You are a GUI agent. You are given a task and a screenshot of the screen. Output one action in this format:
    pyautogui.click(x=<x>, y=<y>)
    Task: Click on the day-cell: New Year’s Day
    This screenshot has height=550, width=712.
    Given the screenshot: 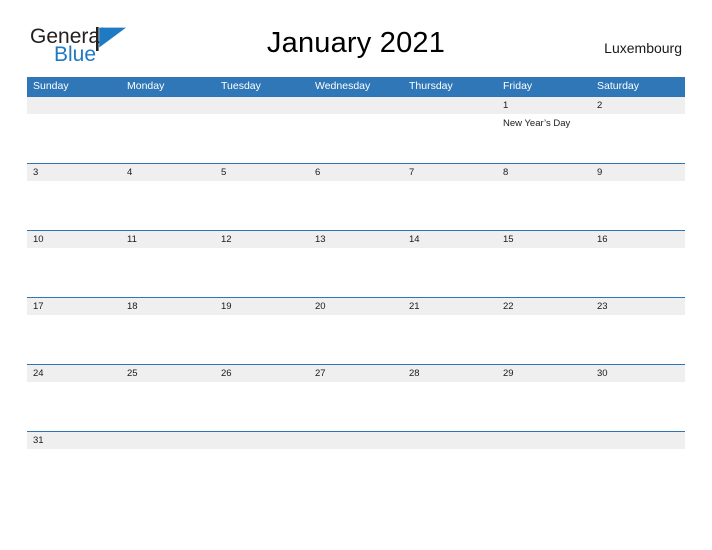 What is the action you would take?
    pyautogui.click(x=544, y=138)
    